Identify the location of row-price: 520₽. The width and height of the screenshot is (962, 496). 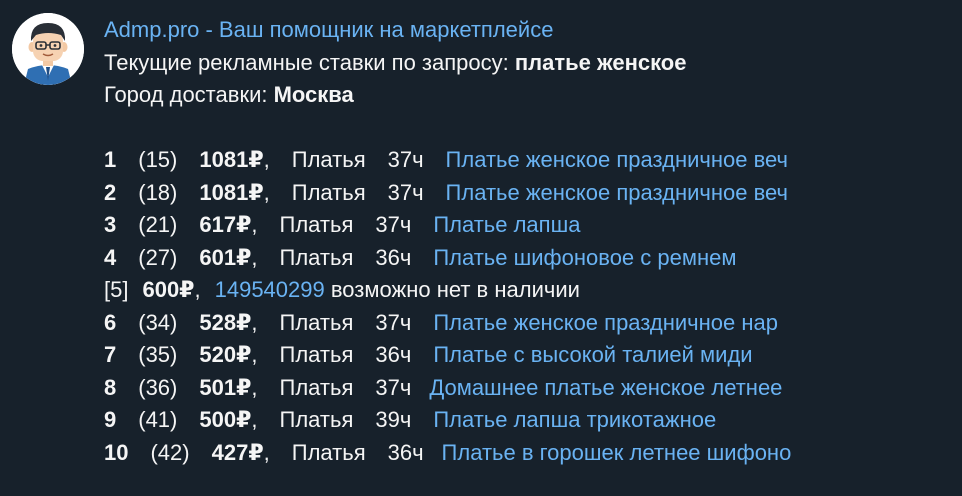
(225, 354).